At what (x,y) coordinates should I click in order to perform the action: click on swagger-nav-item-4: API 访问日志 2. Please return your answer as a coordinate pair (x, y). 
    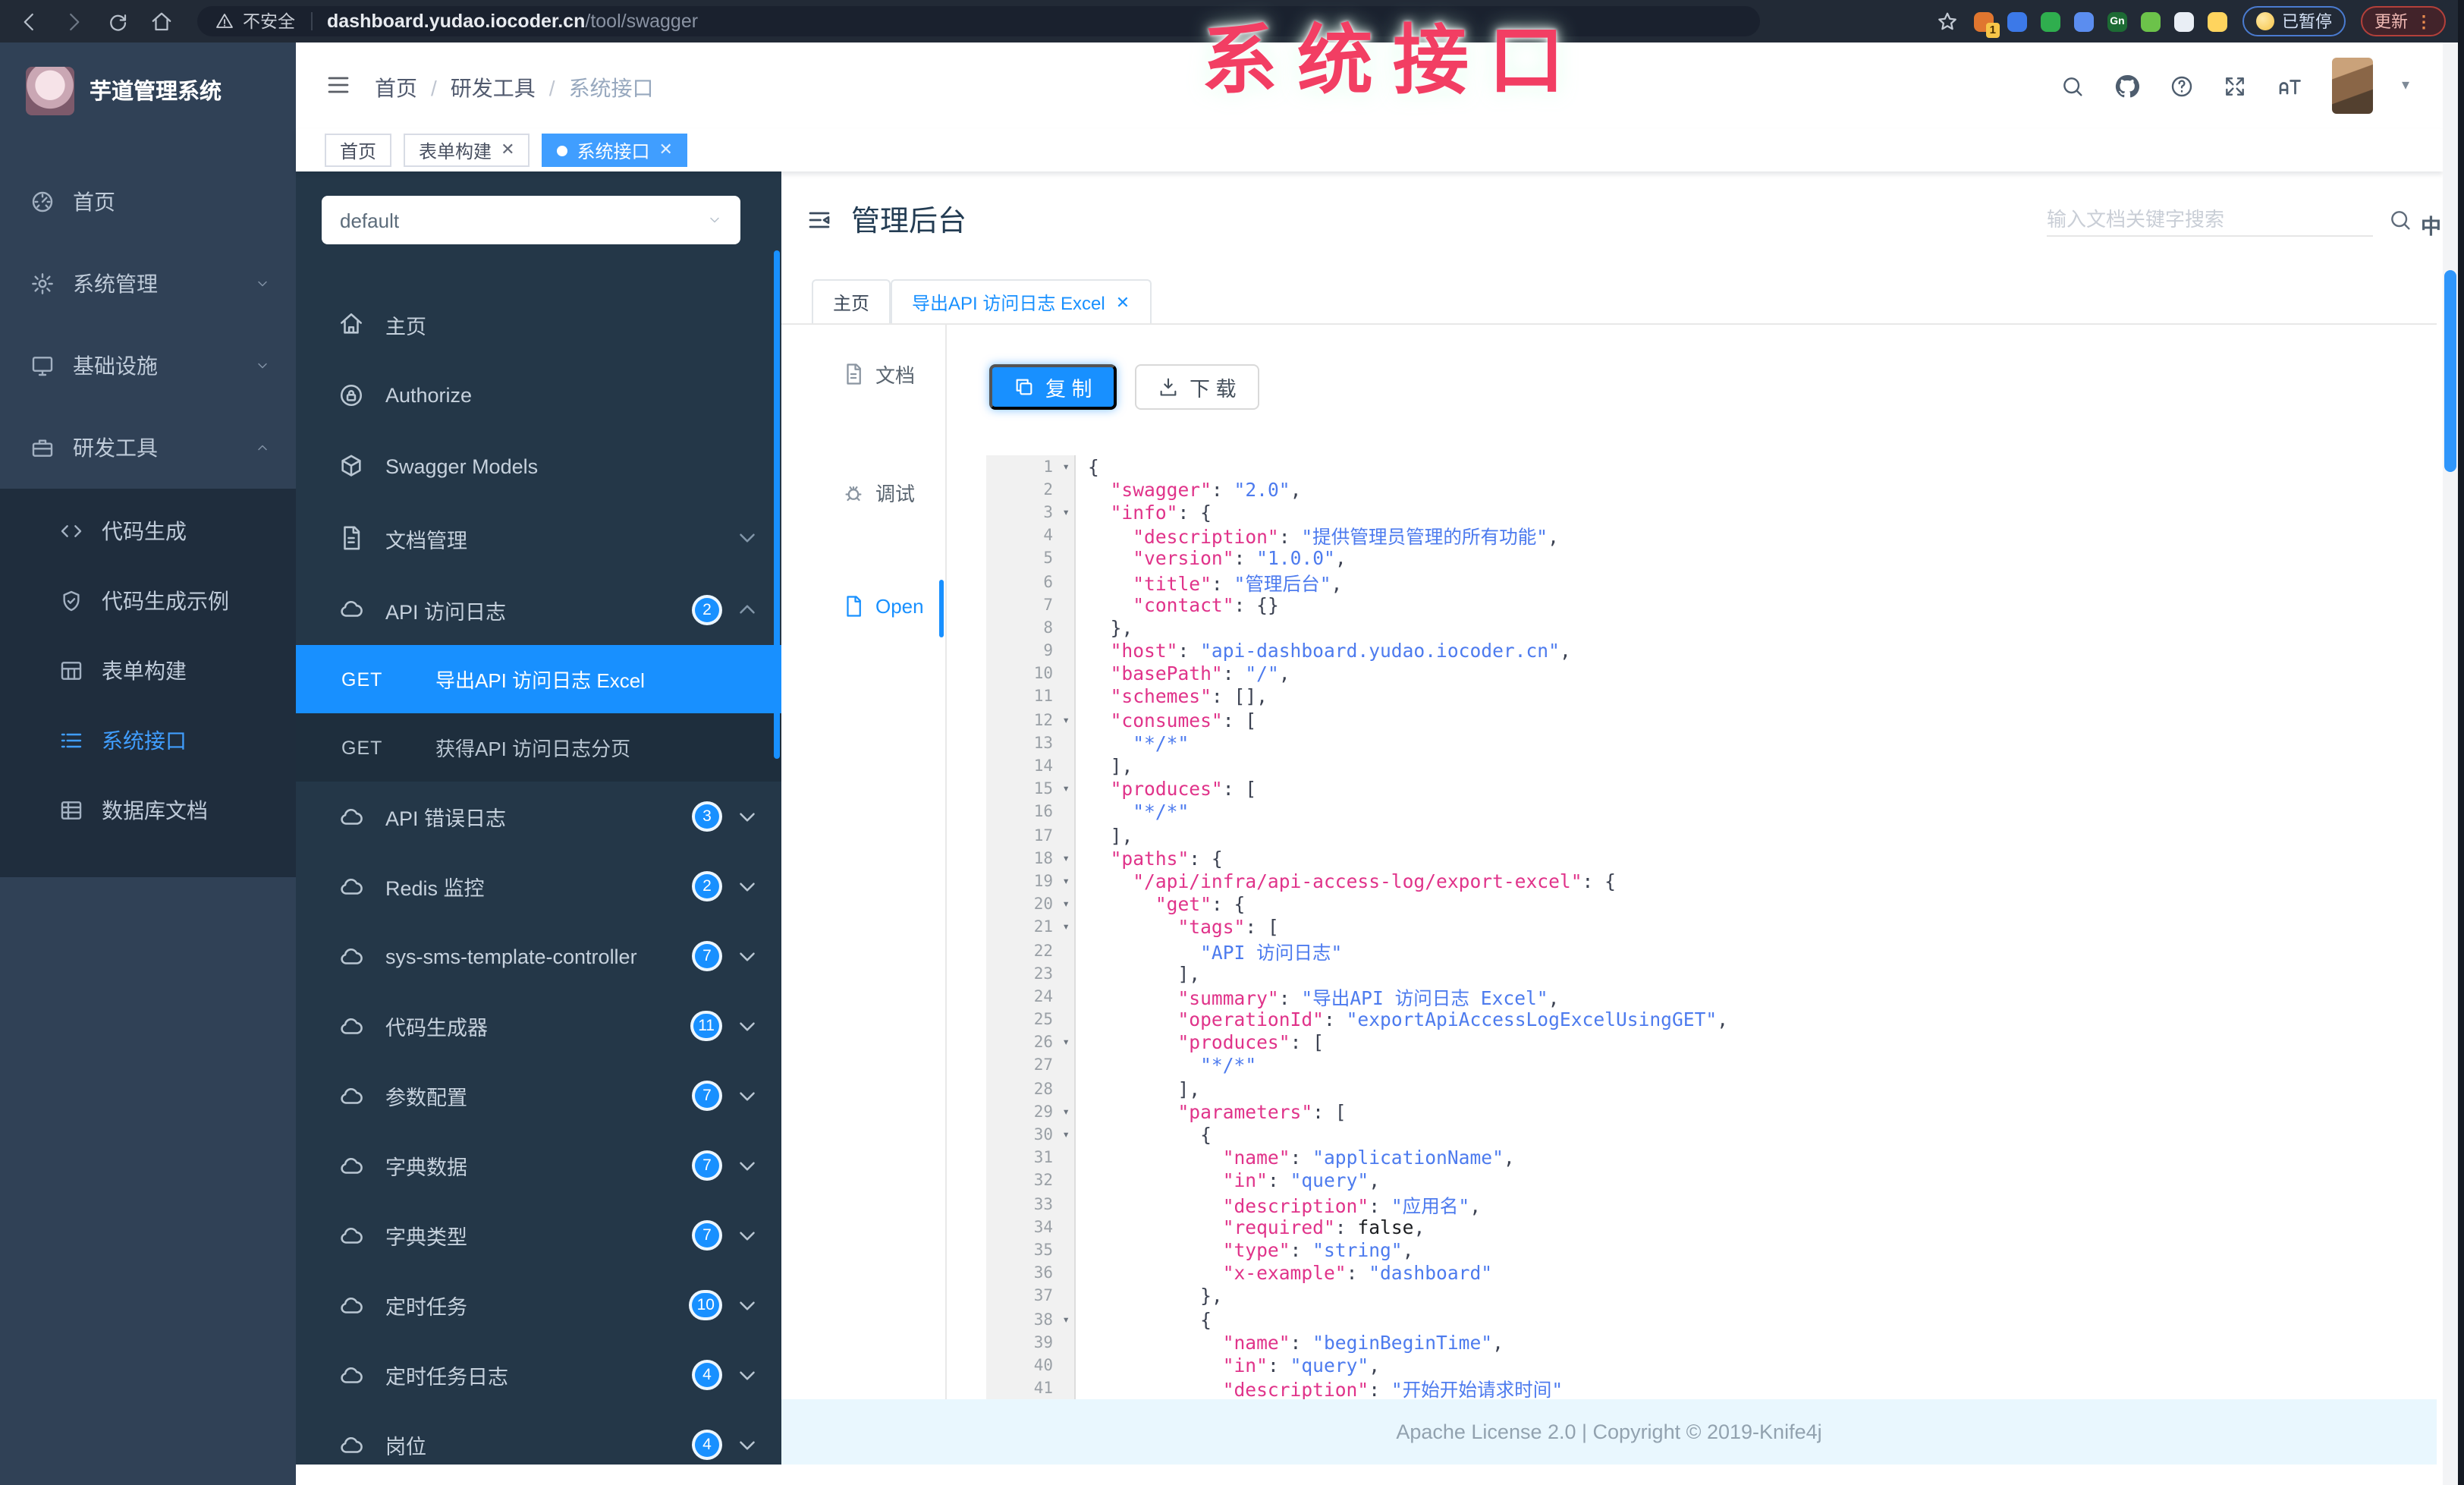
    Looking at the image, I should click on (538, 609).